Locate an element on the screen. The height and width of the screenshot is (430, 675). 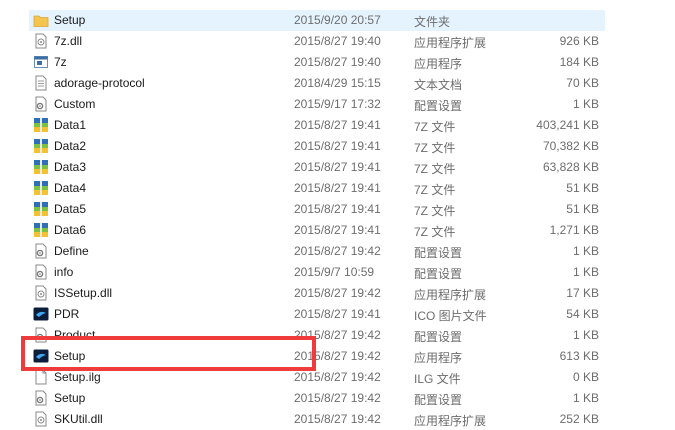
file-name: Define is located at coordinates (71, 251).